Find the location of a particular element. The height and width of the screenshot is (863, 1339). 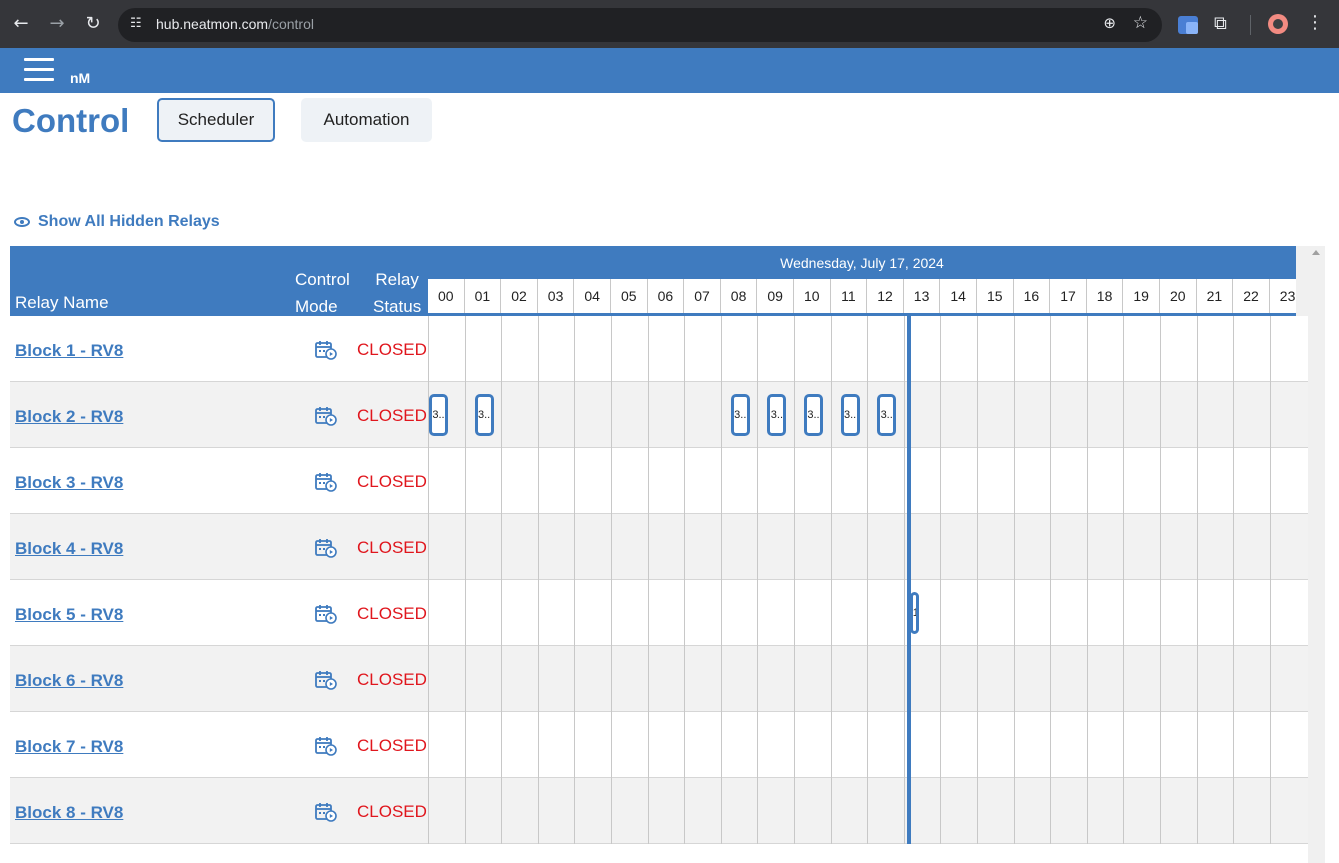

schedule-grid-row: 3.. 3.. 3.. 3.. 3.. 3.. 3.. is located at coordinates (862, 415).